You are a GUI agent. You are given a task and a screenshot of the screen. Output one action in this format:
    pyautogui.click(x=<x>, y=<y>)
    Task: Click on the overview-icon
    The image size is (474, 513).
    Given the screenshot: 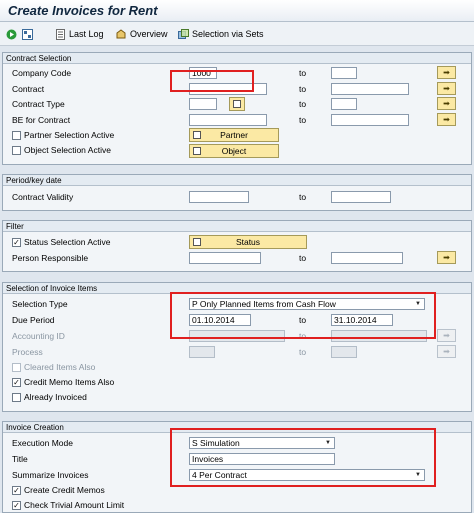 What is the action you would take?
    pyautogui.click(x=121, y=34)
    